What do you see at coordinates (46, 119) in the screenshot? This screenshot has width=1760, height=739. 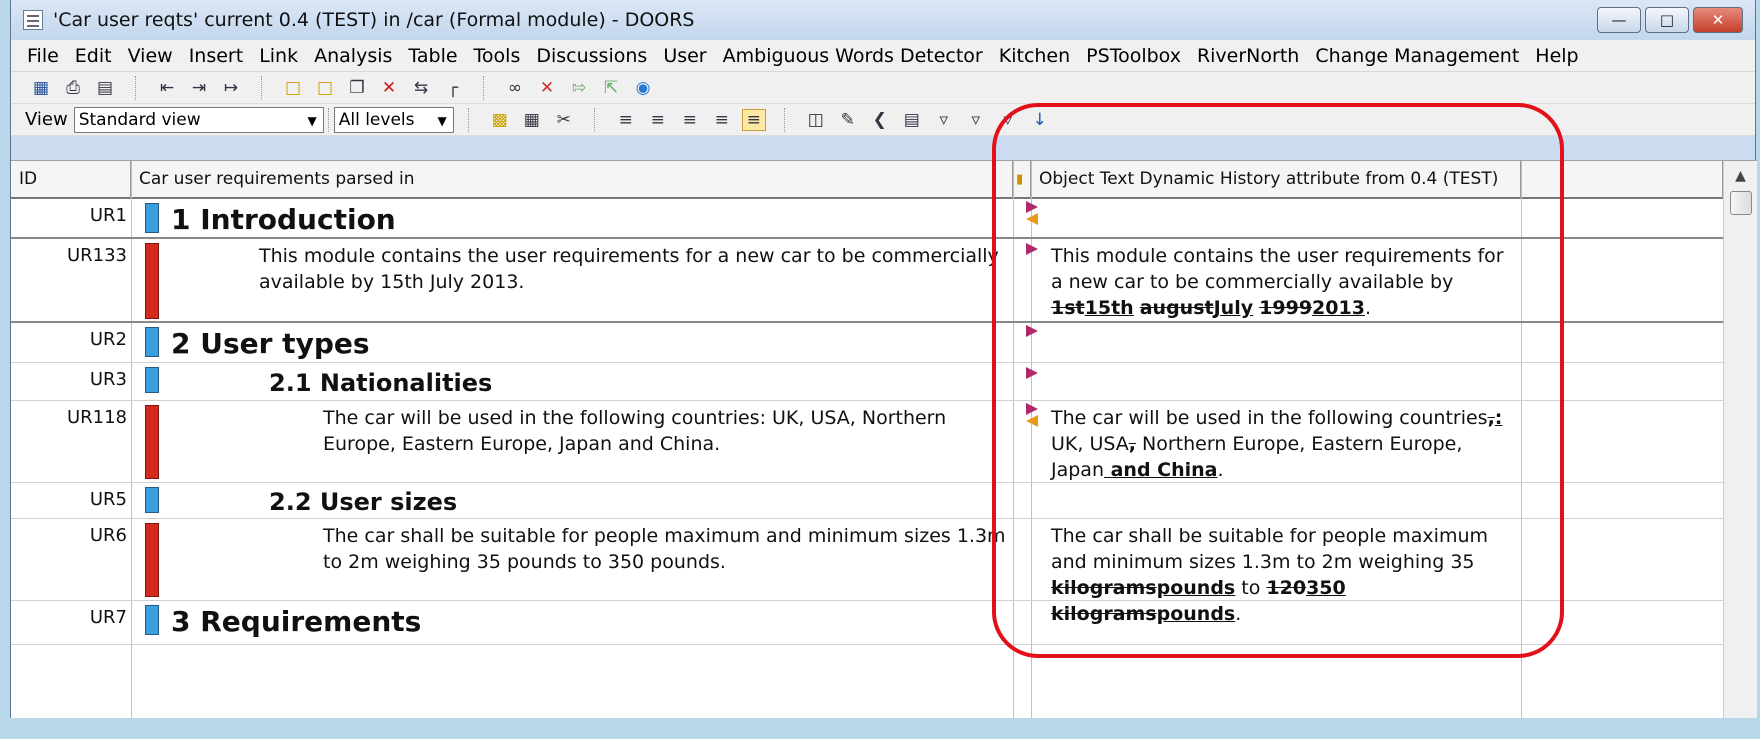 I see `view-label: View` at bounding box center [46, 119].